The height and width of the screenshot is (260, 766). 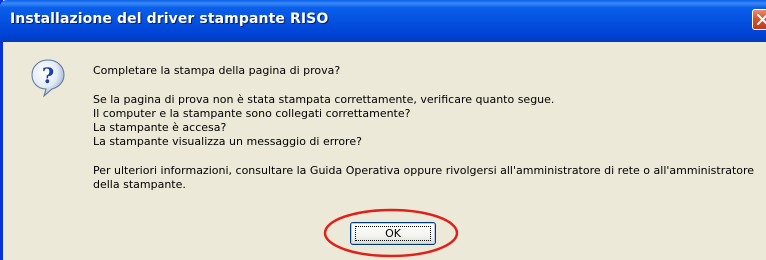 I want to click on question-icon: ?, so click(x=48, y=78).